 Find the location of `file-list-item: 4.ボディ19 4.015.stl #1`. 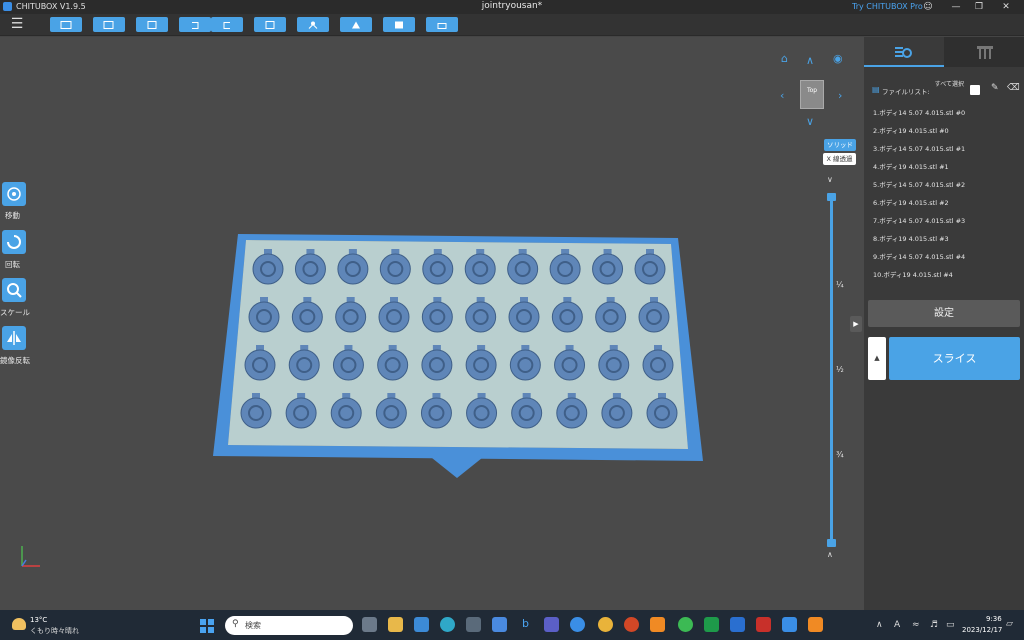

file-list-item: 4.ボディ19 4.015.stl #1 is located at coordinates (911, 166).